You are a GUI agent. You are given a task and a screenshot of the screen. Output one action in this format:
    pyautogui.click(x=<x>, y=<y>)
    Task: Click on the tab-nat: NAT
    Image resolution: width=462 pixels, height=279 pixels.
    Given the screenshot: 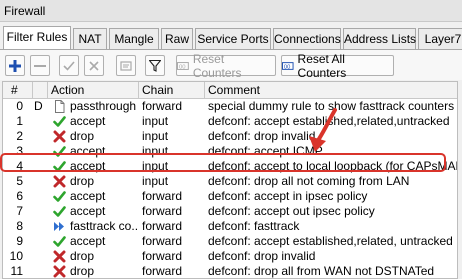 What is the action you would take?
    pyautogui.click(x=90, y=38)
    